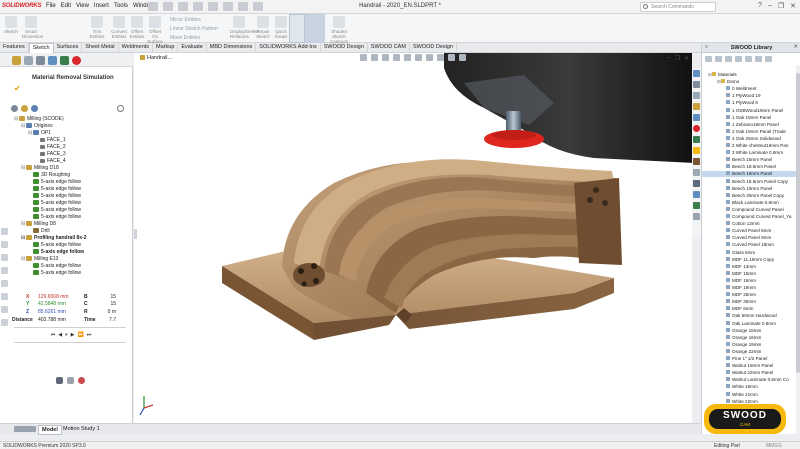  Describe the element at coordinates (39, 119) in the screenshot. I see `tree-node: ⊟ Milling (SCODE)` at that location.